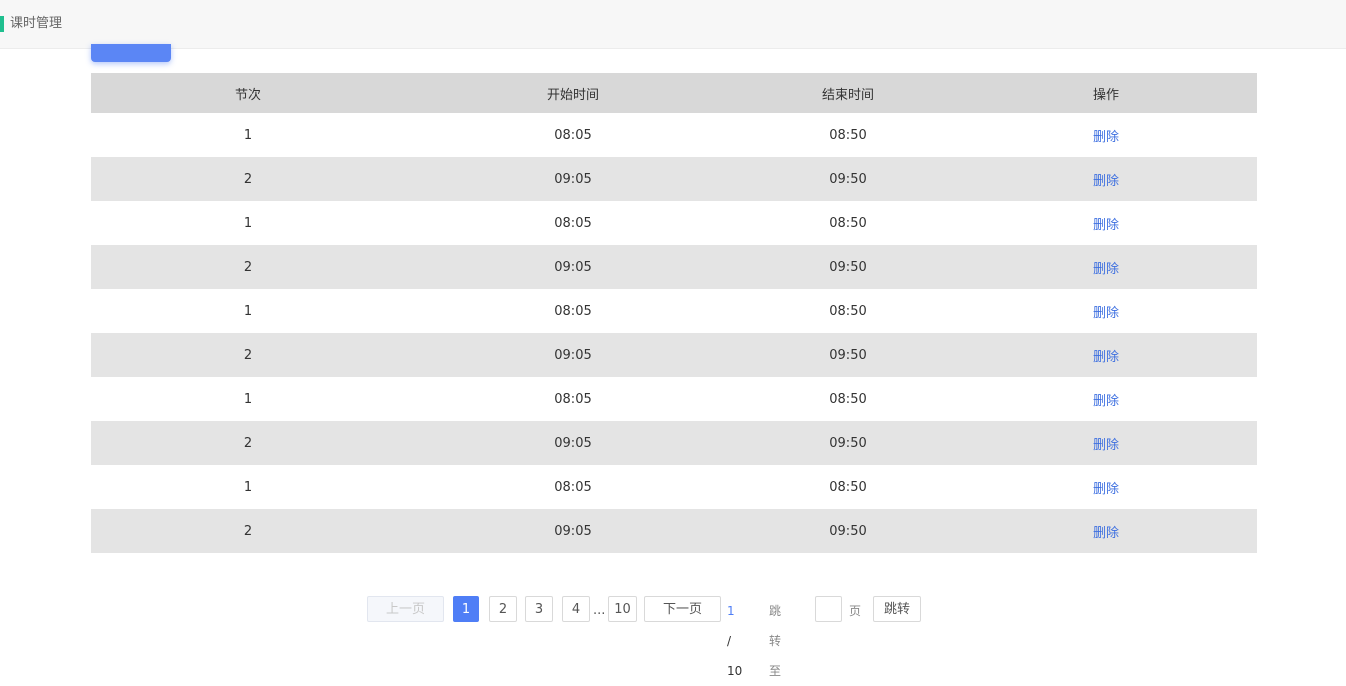 The image size is (1346, 686). What do you see at coordinates (539, 609) in the screenshot?
I see `page-button-3: 3` at bounding box center [539, 609].